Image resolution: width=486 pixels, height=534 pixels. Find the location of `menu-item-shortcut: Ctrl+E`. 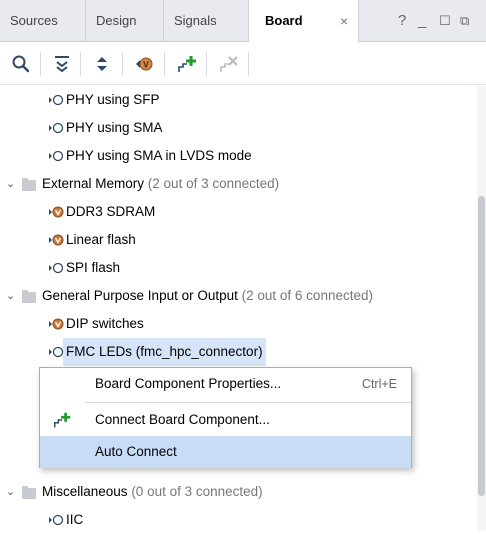

menu-item-shortcut: Ctrl+E is located at coordinates (379, 384).